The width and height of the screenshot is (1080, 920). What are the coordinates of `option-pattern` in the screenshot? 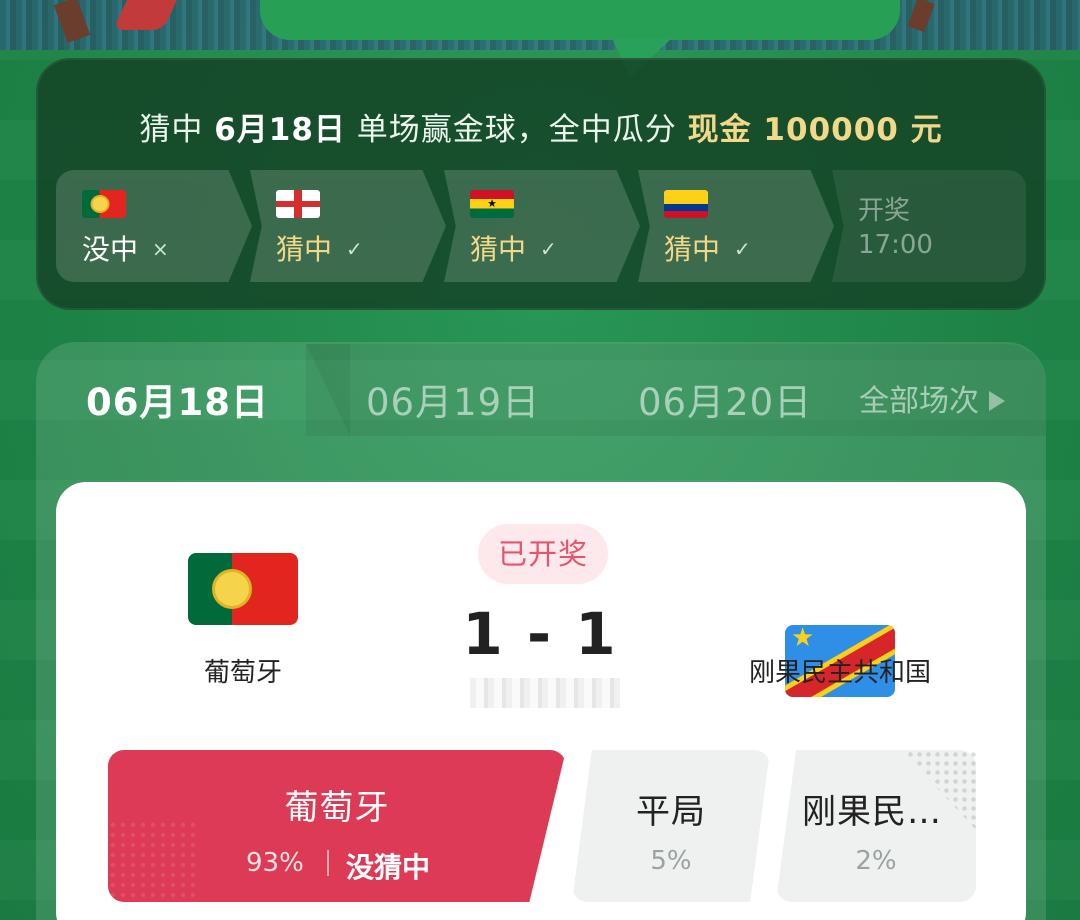 It's located at (153, 861).